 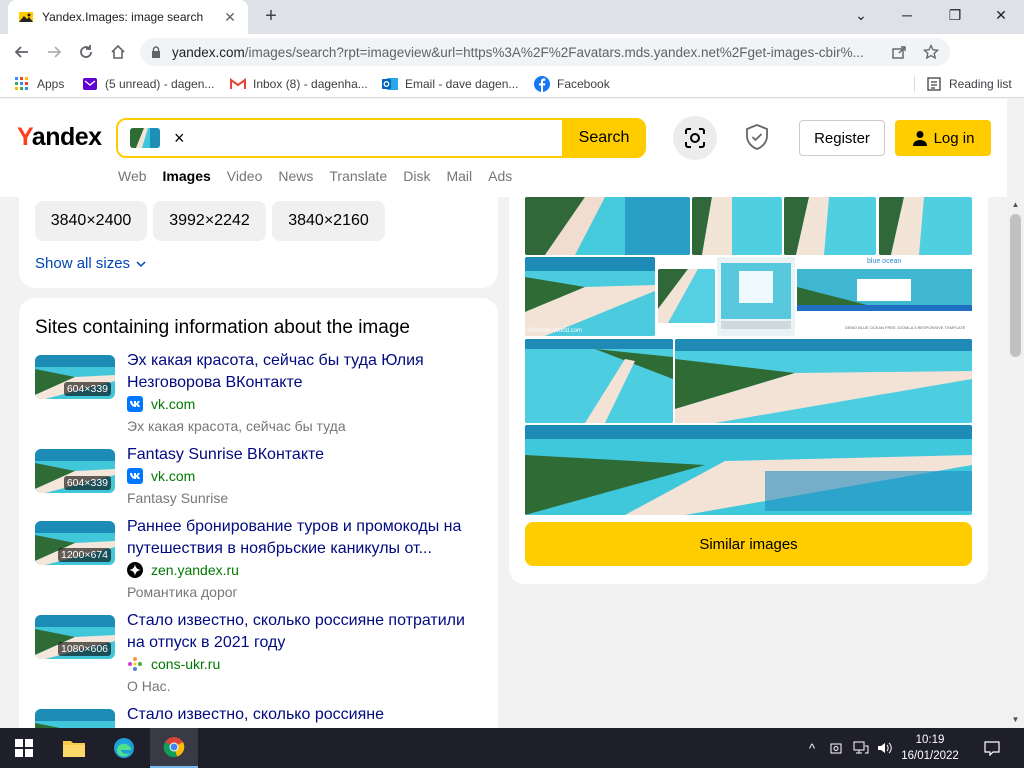 What do you see at coordinates (358, 176) in the screenshot?
I see `nav-translate: Translate` at bounding box center [358, 176].